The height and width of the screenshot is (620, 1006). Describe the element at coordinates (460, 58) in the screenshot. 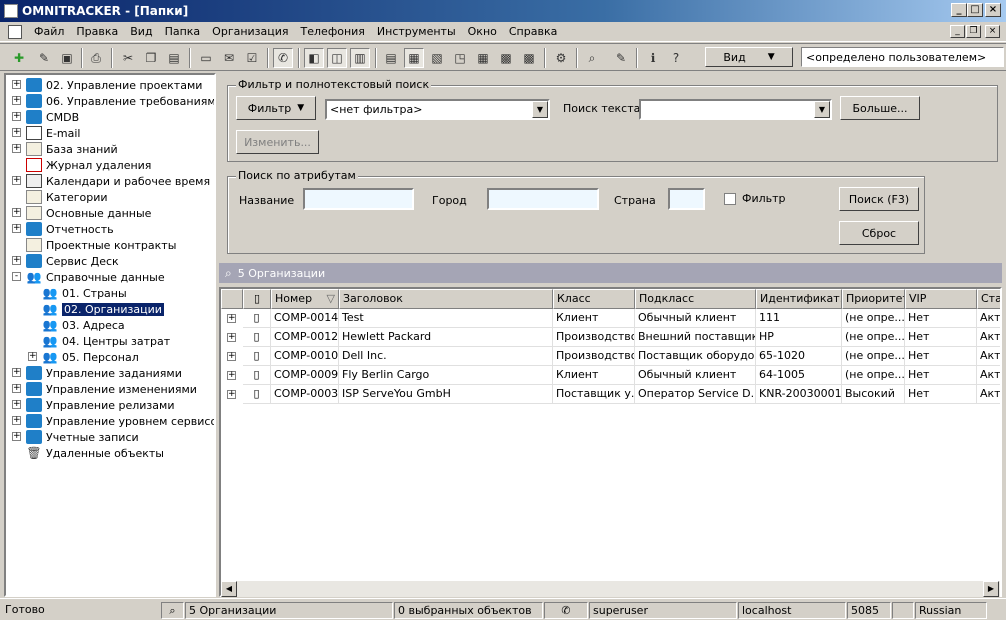

I see `chart-icon: ◳` at that location.